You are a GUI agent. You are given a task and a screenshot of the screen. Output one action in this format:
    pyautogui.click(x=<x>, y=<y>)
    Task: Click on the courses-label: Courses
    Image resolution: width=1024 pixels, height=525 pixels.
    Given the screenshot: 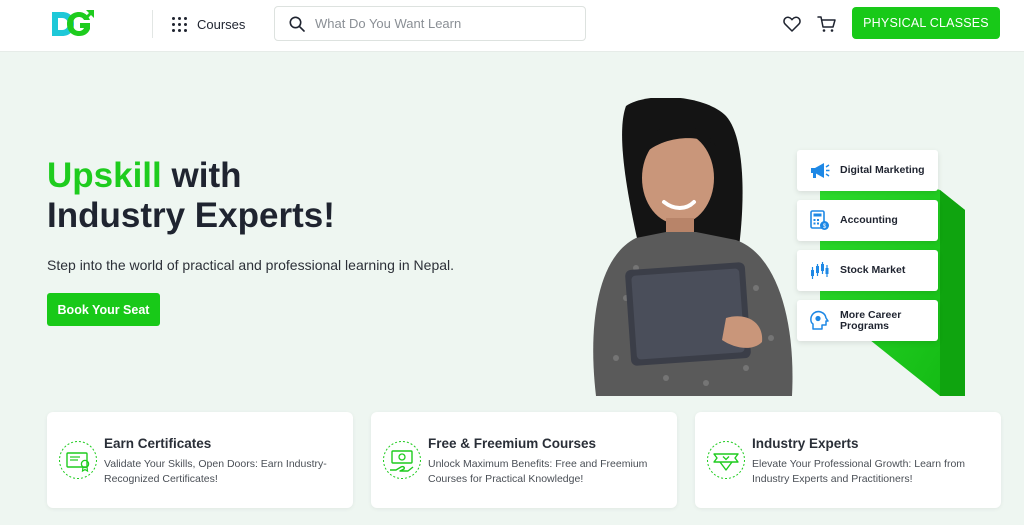 What is the action you would take?
    pyautogui.click(x=221, y=24)
    